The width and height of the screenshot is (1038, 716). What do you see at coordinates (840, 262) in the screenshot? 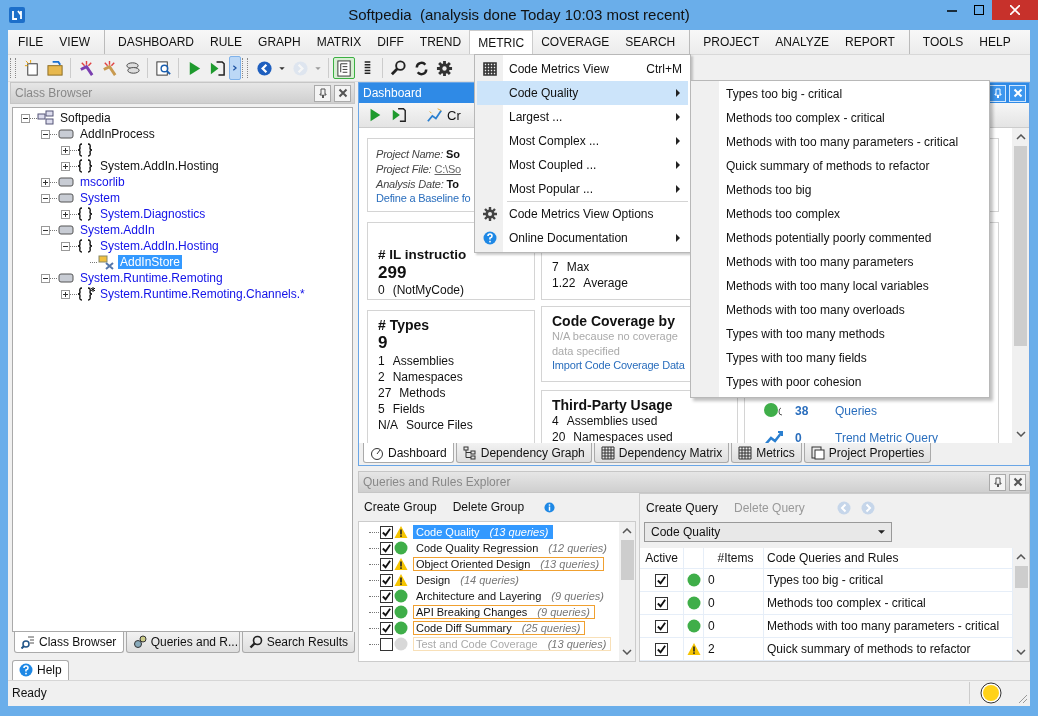
I see `menu-item: Methods with too many parameters` at bounding box center [840, 262].